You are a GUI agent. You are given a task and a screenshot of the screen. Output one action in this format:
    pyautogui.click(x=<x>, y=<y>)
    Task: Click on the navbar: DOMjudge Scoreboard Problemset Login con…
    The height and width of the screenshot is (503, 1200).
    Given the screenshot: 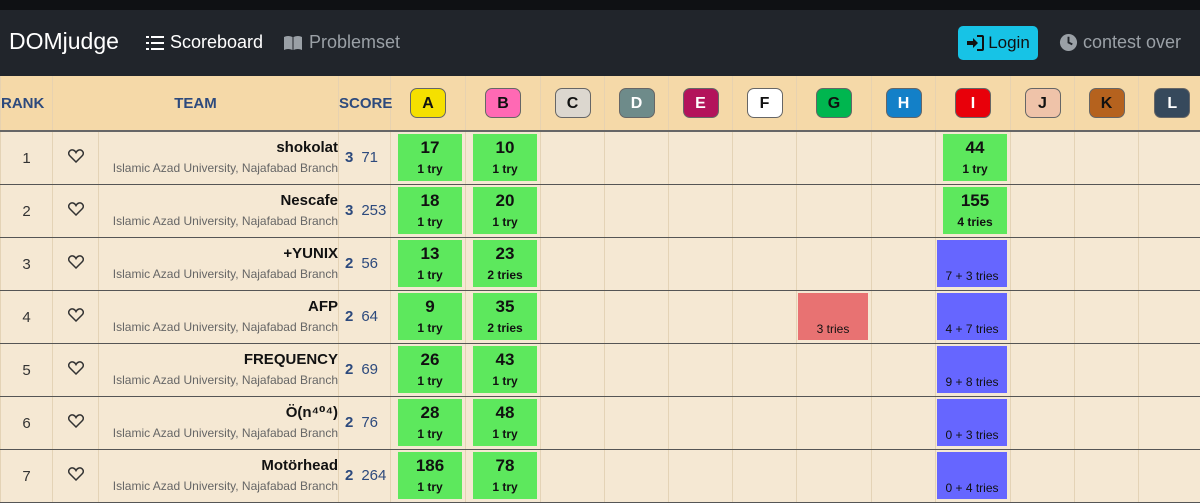 What is the action you would take?
    pyautogui.click(x=600, y=43)
    